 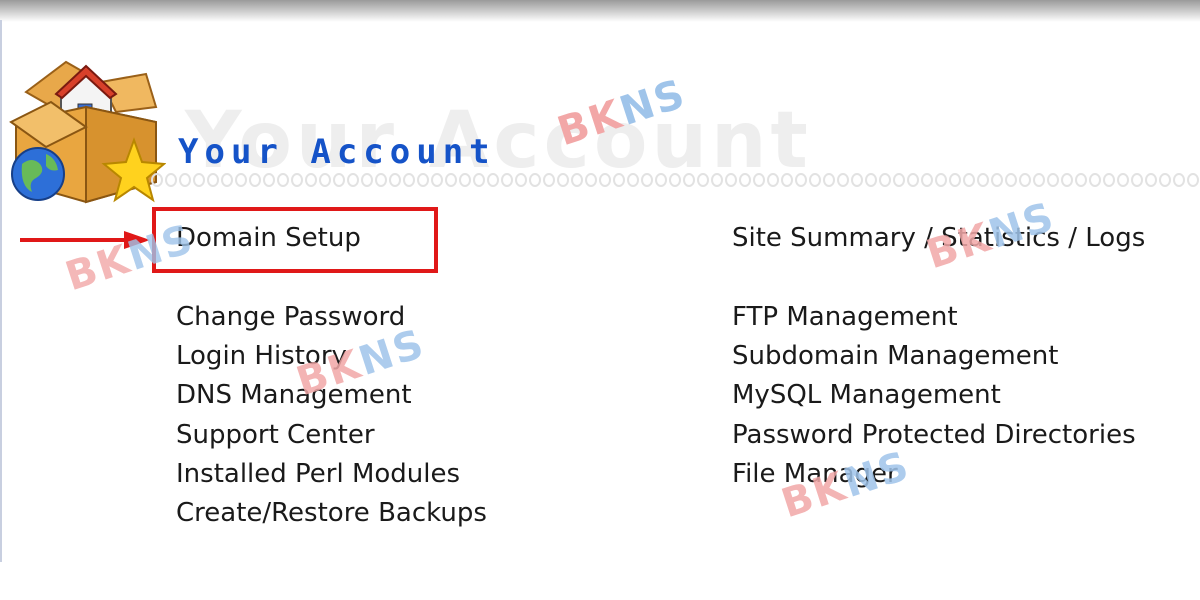 What do you see at coordinates (934, 435) in the screenshot?
I see `link-password-protected-directories: Password Protected Directories` at bounding box center [934, 435].